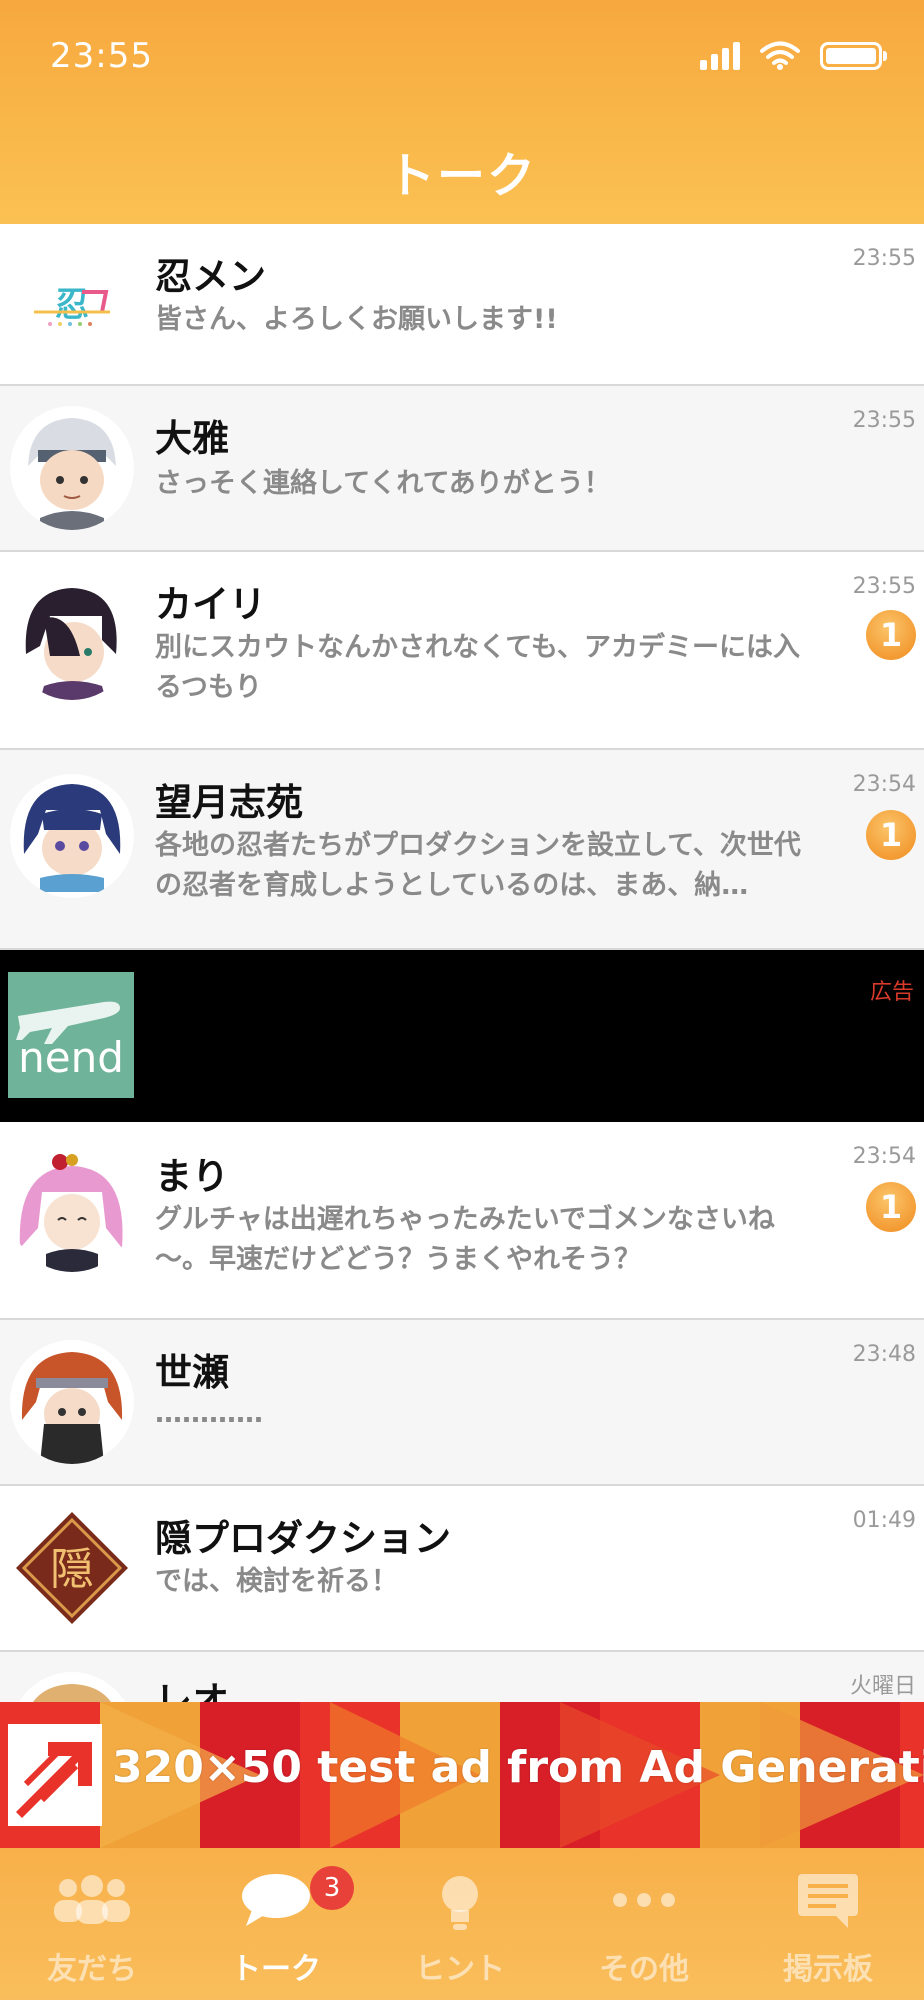 Image resolution: width=924 pixels, height=2000 pixels. What do you see at coordinates (461, 176) in the screenshot?
I see `page-title: トーク` at bounding box center [461, 176].